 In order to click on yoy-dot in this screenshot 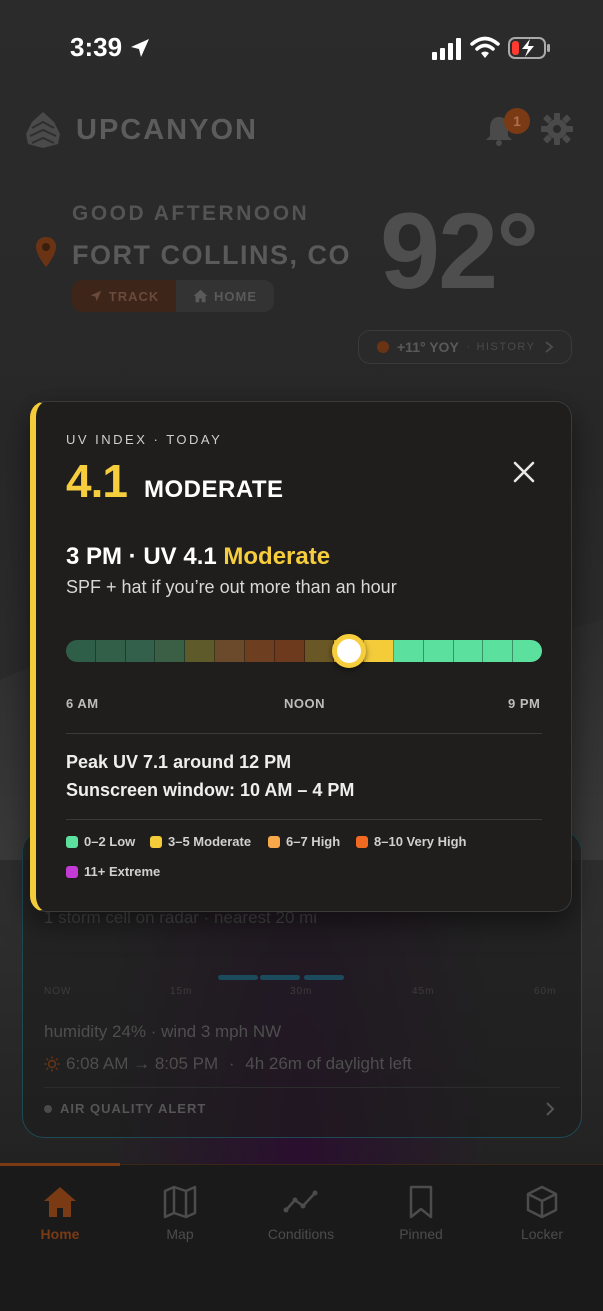, I will do `click(383, 347)`.